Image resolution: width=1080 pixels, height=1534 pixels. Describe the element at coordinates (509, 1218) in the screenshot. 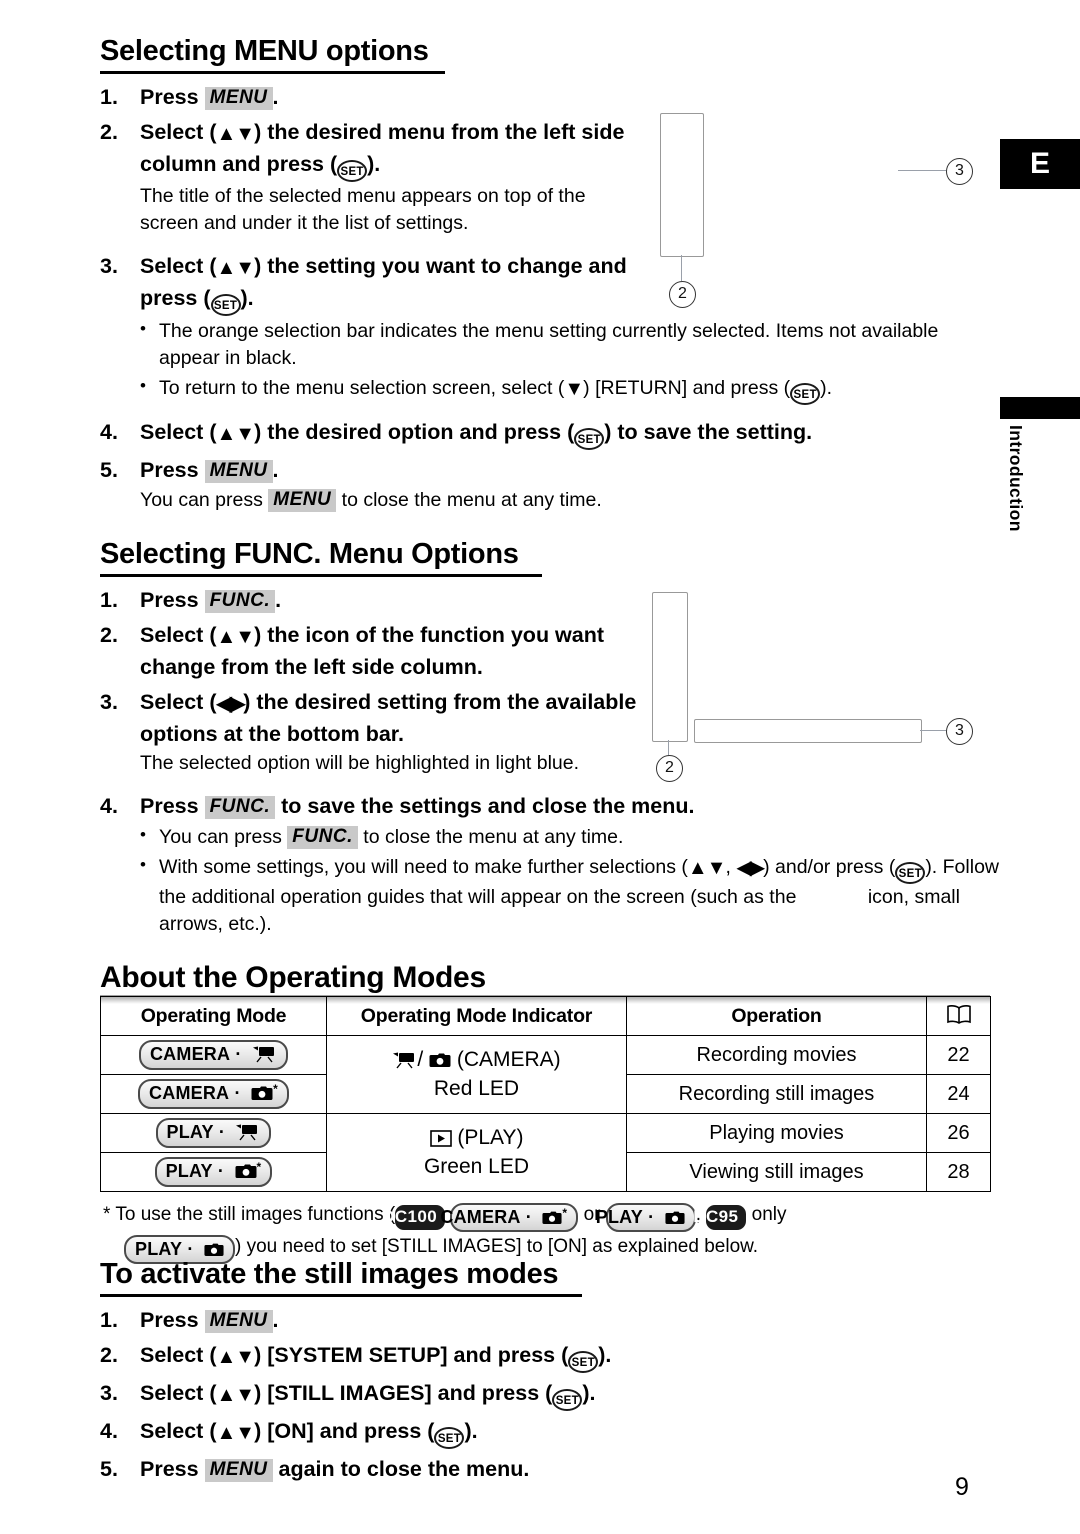

I see `mode-badge-camera-photo: CAMERA · *` at that location.